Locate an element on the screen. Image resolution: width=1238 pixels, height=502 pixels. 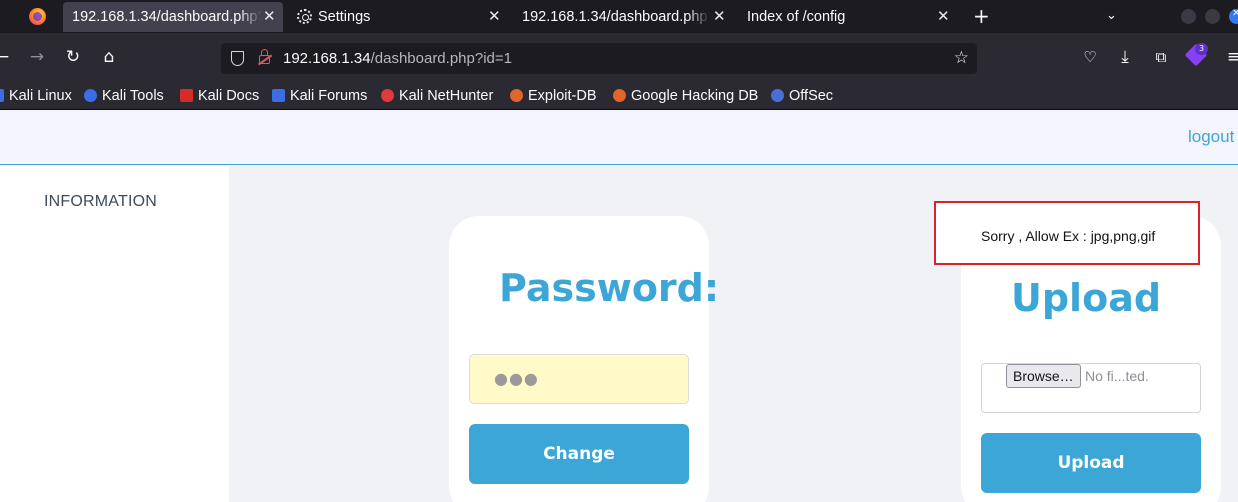
back-icon: ← is located at coordinates (5, 57).